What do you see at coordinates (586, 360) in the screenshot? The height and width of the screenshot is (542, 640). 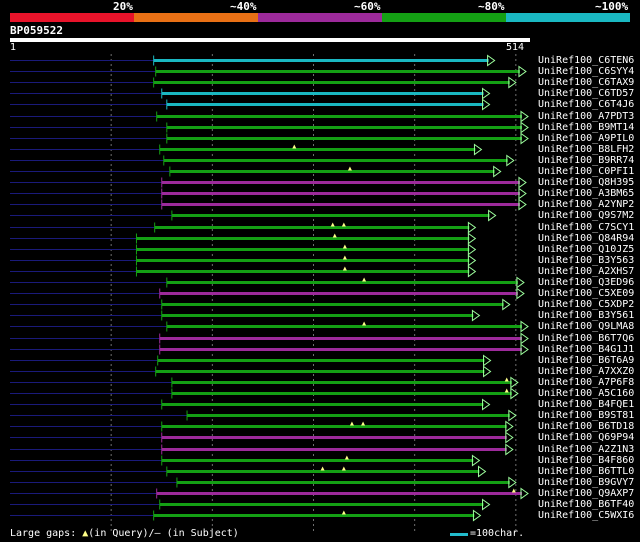 I see `hit-label: UniRef100_B6T6A9` at bounding box center [586, 360].